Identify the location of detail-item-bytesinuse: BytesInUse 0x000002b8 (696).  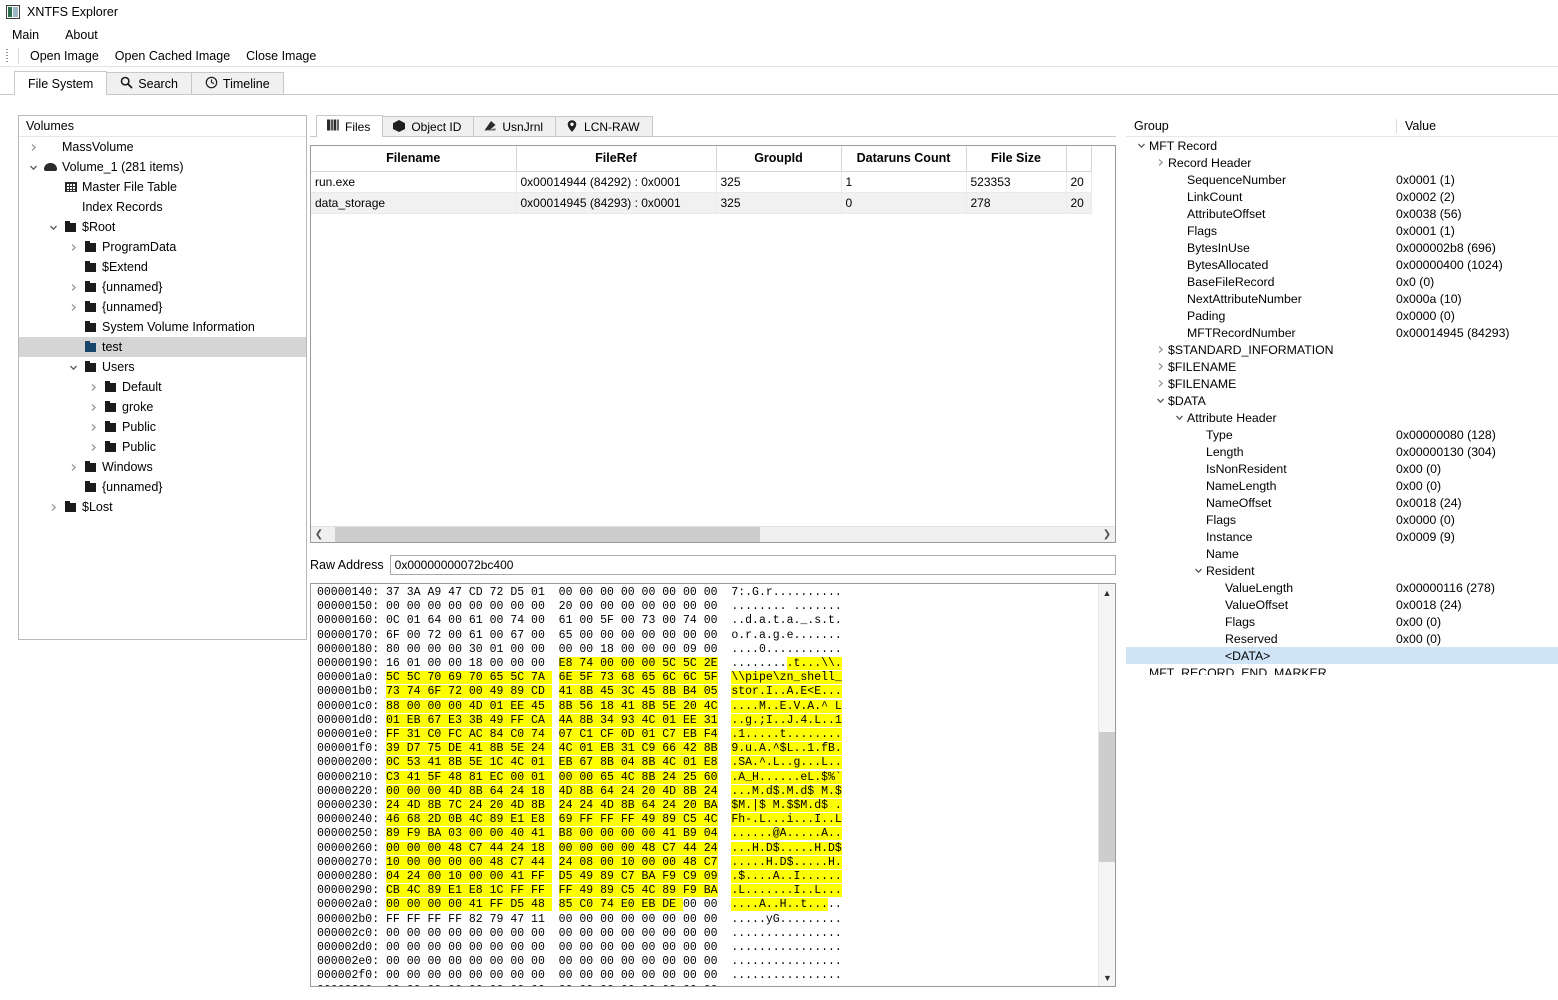
(1342, 247).